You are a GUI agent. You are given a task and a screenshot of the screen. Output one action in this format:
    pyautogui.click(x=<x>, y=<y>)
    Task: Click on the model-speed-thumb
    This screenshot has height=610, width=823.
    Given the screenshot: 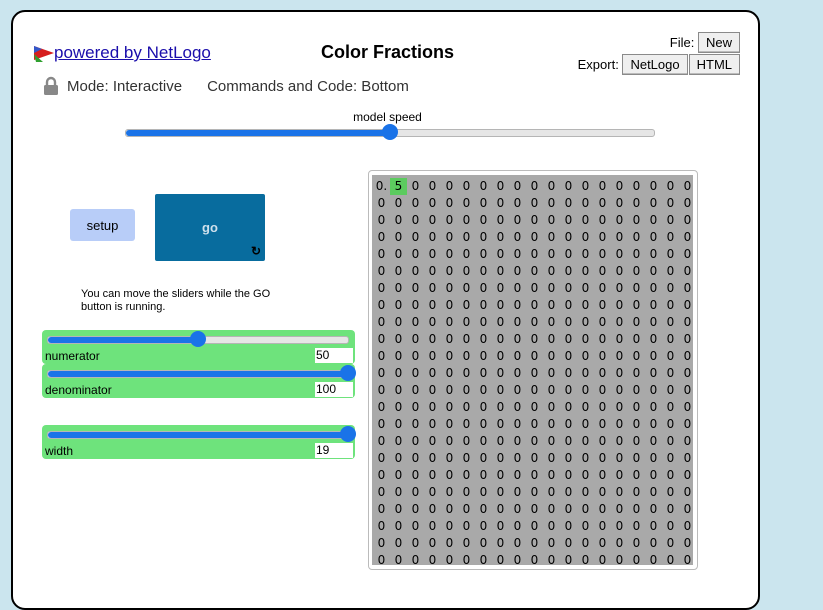 What is the action you would take?
    pyautogui.click(x=390, y=132)
    